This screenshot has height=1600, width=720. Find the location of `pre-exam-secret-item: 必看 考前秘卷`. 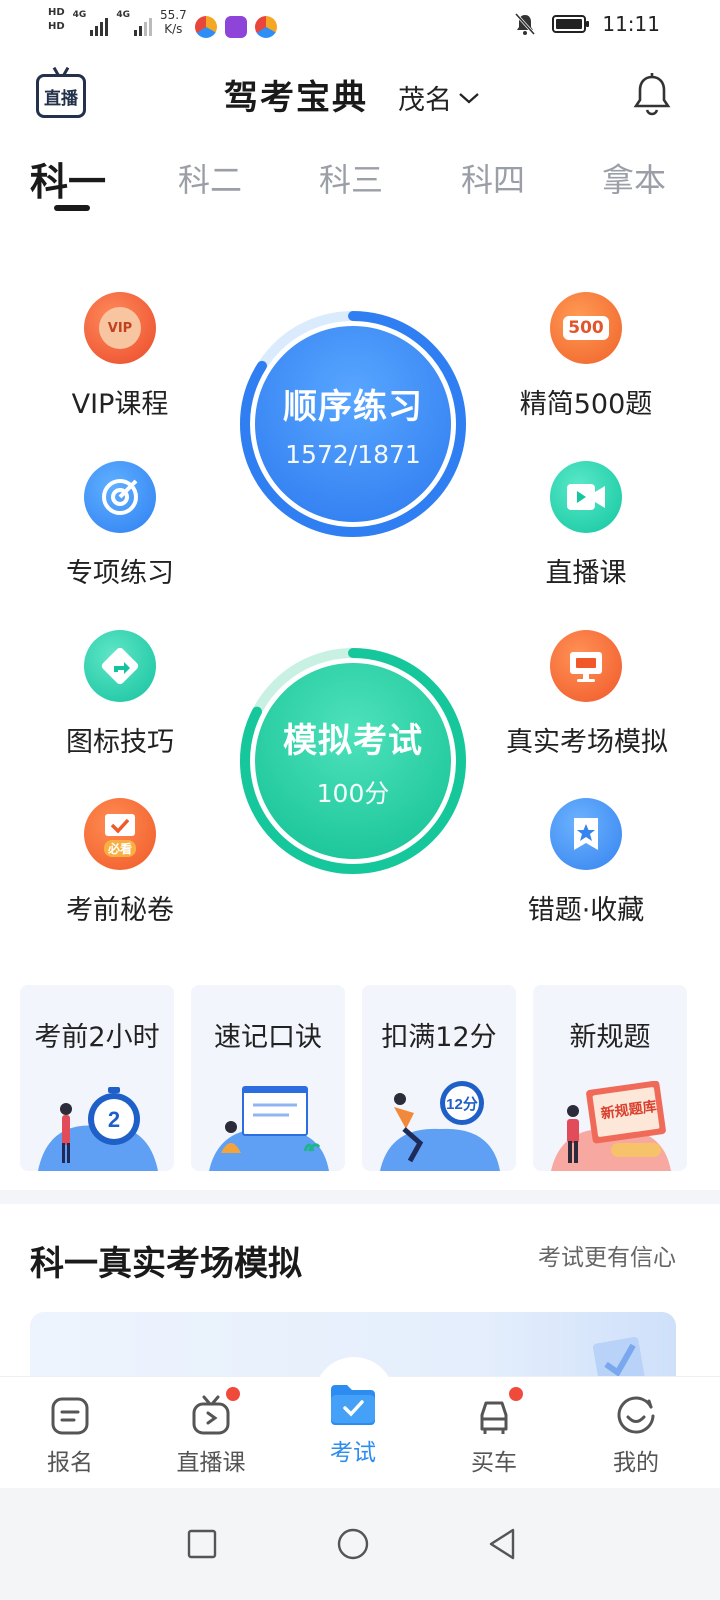

pre-exam-secret-item: 必看 考前秘卷 is located at coordinates (120, 862).